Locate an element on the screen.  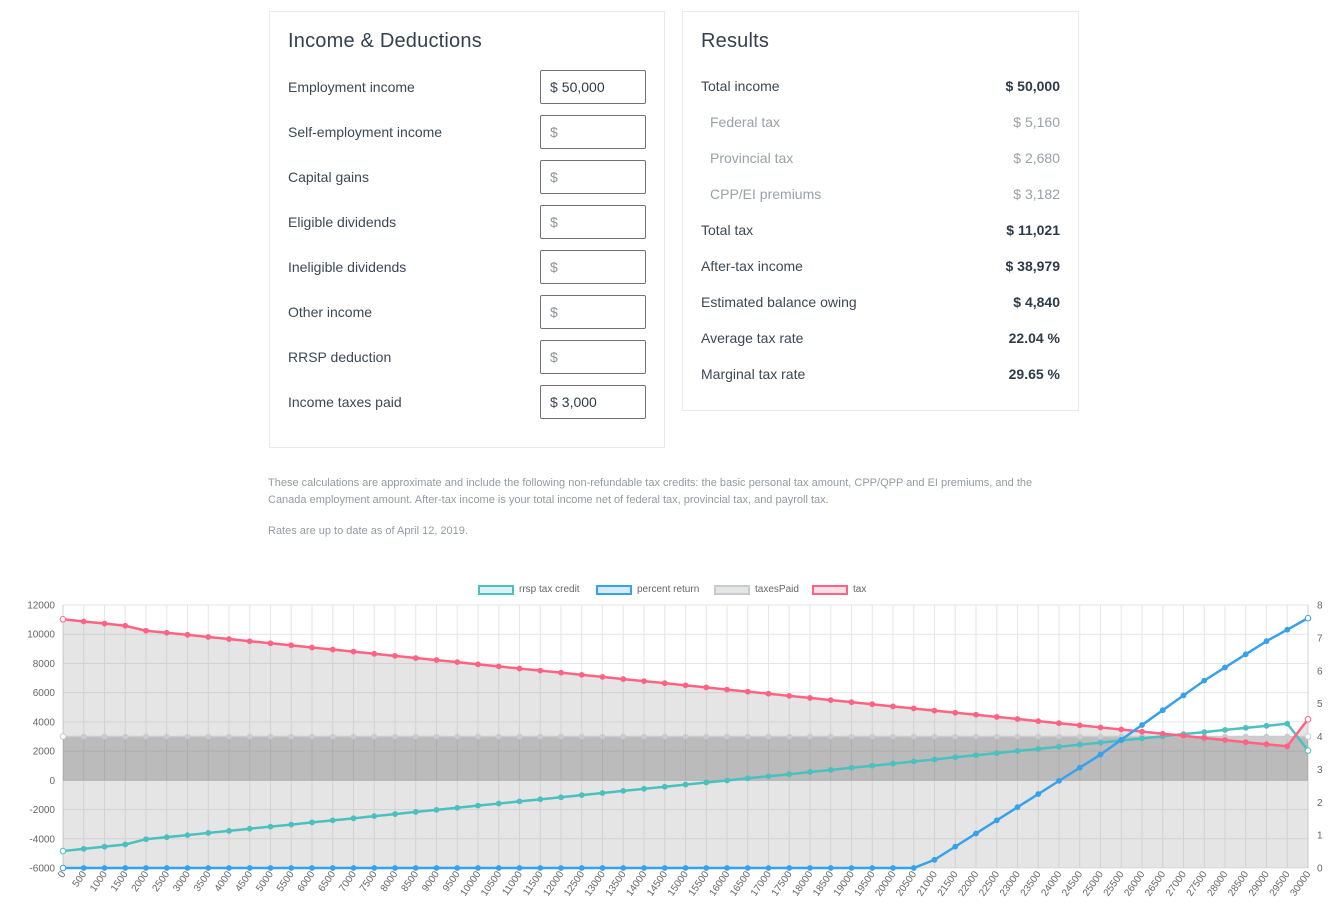
y-right-tick-label: 2 is located at coordinates (1320, 803).